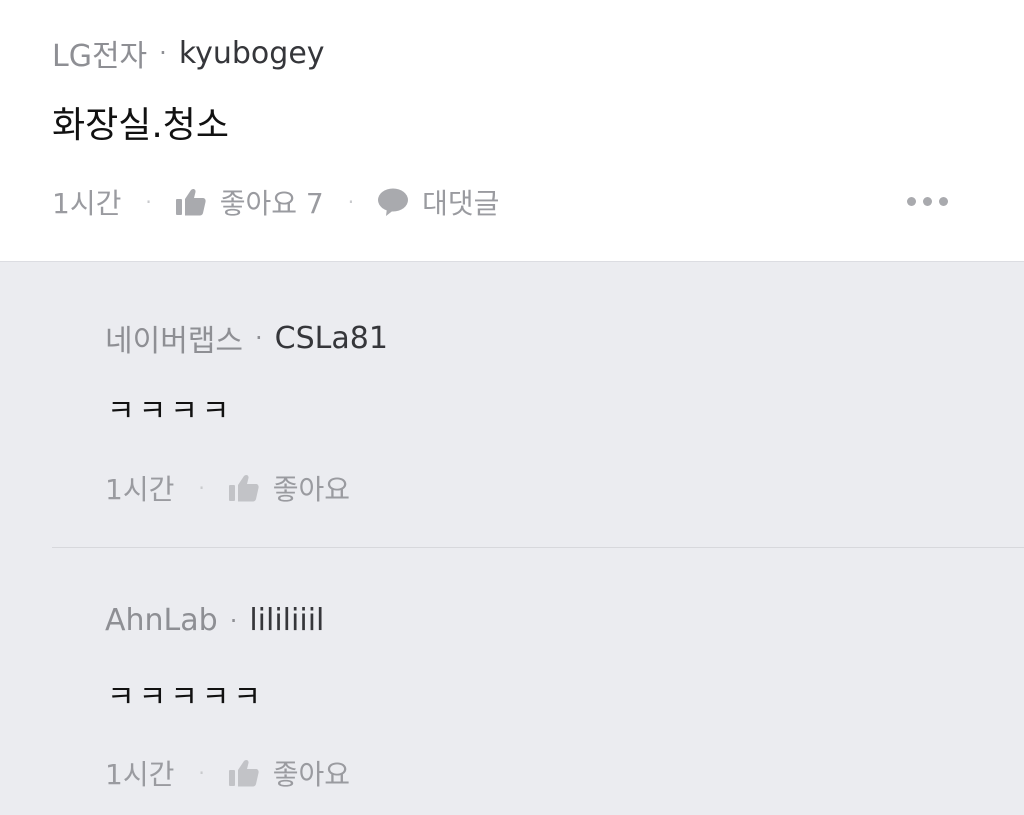 Image resolution: width=1024 pixels, height=815 pixels. I want to click on reply-text: ㅋㅋㅋㅋ, so click(170, 411).